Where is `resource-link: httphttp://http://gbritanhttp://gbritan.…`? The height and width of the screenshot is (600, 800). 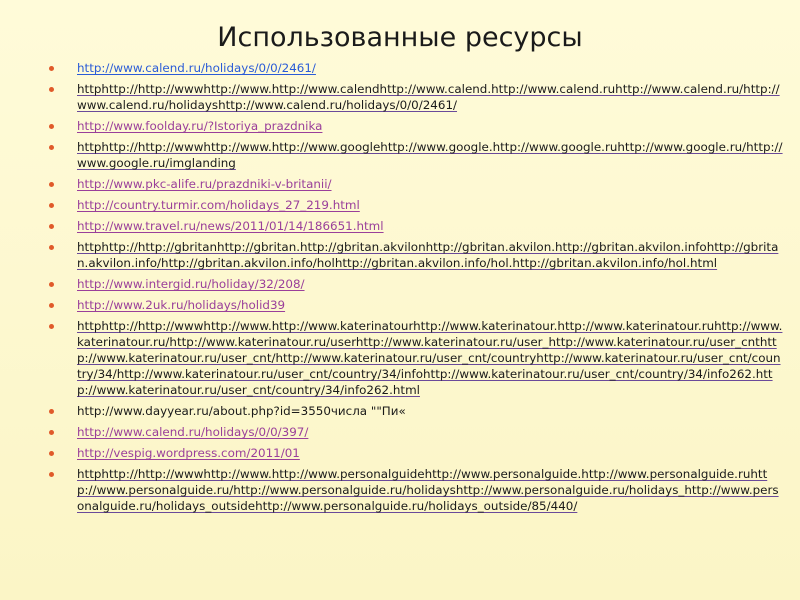
resource-link: httphttp://http://gbritanhttp://gbritan.… is located at coordinates (427, 255).